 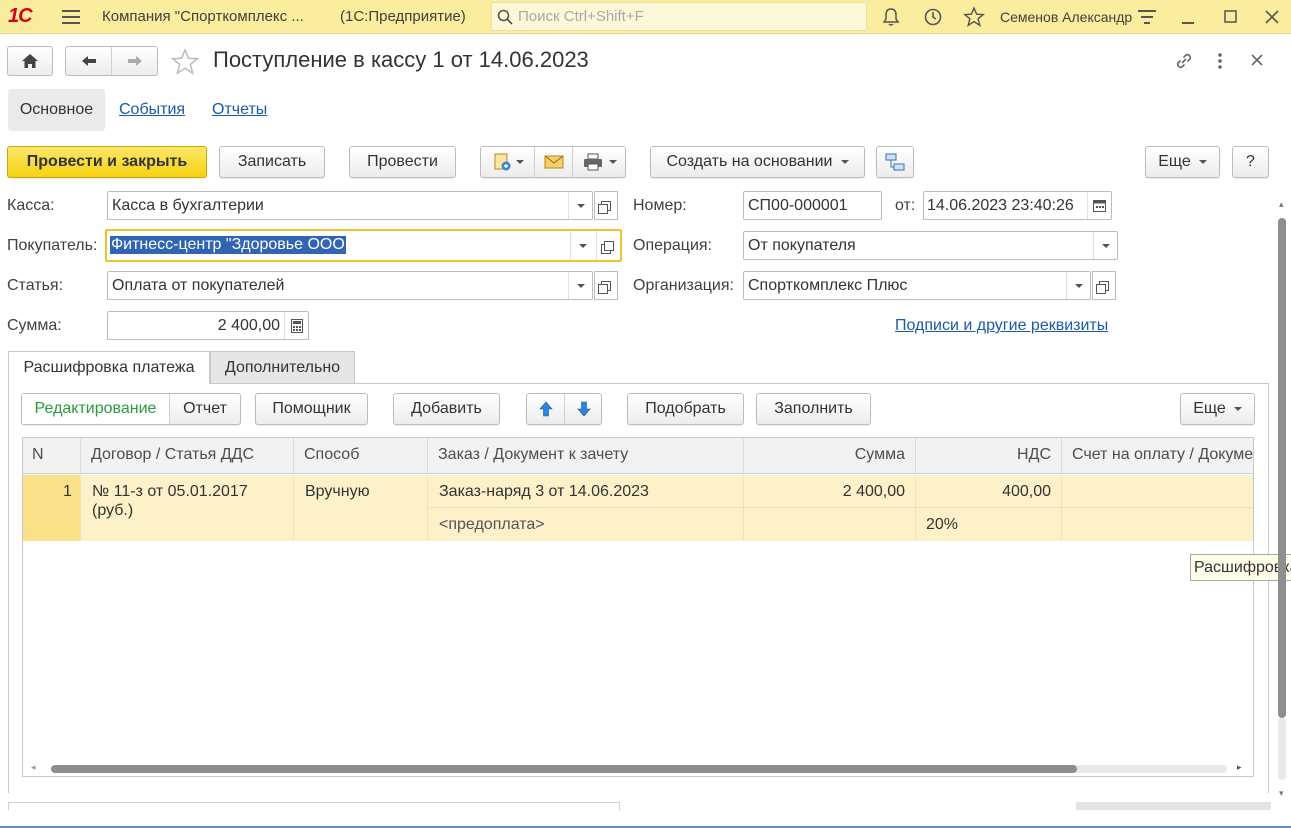 I want to click on more-vertical-icon, so click(x=1220, y=63).